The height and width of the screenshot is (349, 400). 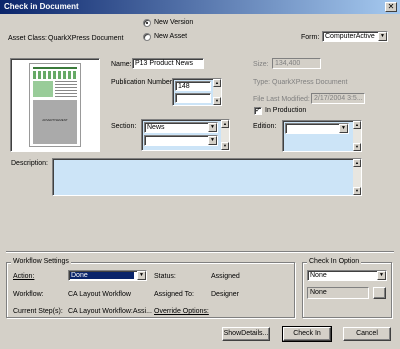 I want to click on close-button: ✕, so click(x=391, y=7).